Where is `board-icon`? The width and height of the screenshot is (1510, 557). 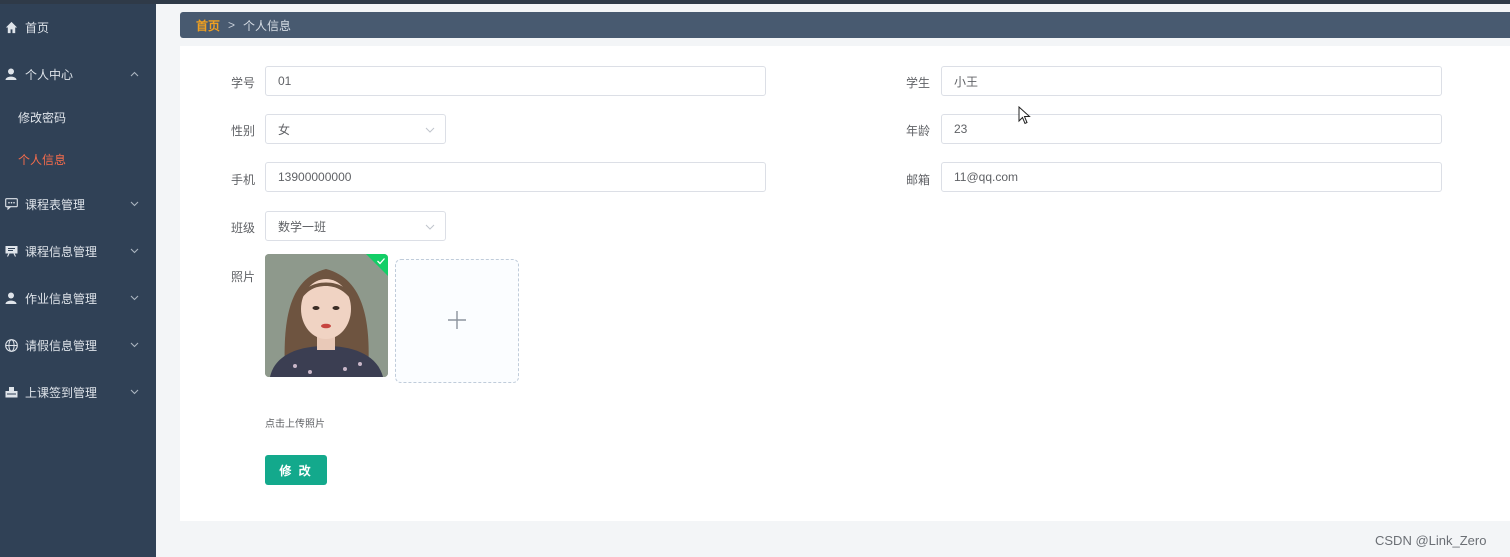 board-icon is located at coordinates (11, 251).